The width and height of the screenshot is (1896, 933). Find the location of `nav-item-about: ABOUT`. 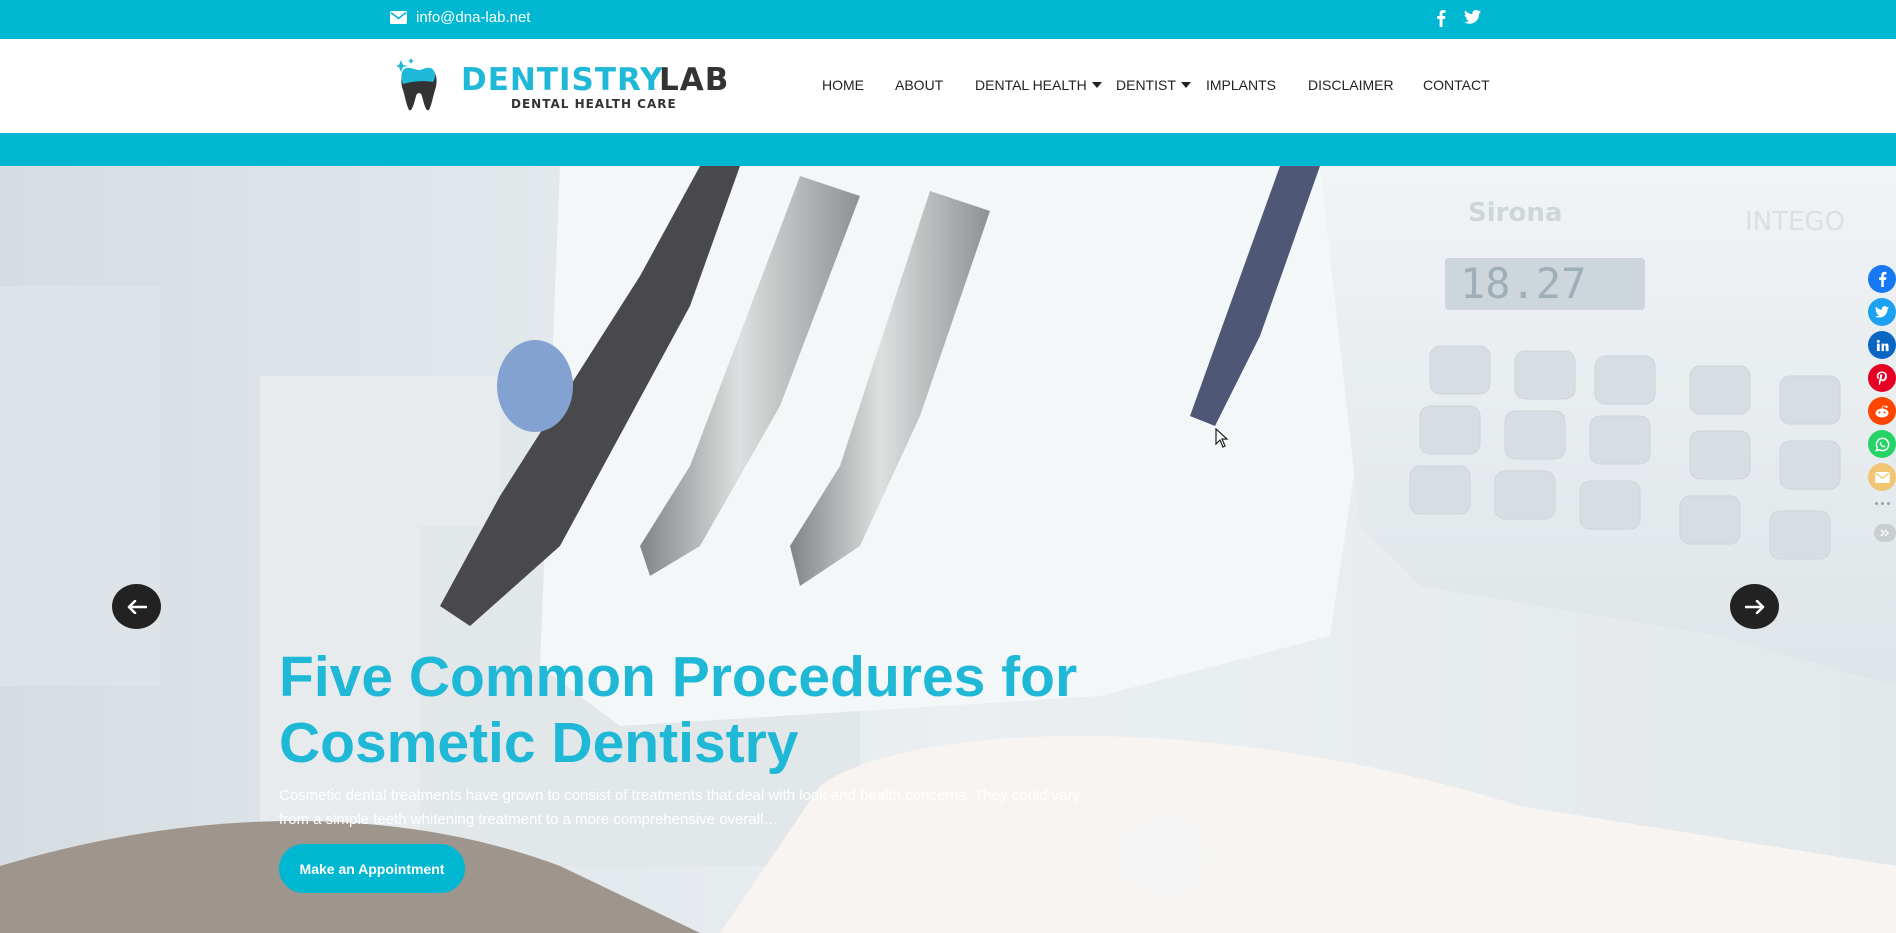

nav-item-about: ABOUT is located at coordinates (919, 85).